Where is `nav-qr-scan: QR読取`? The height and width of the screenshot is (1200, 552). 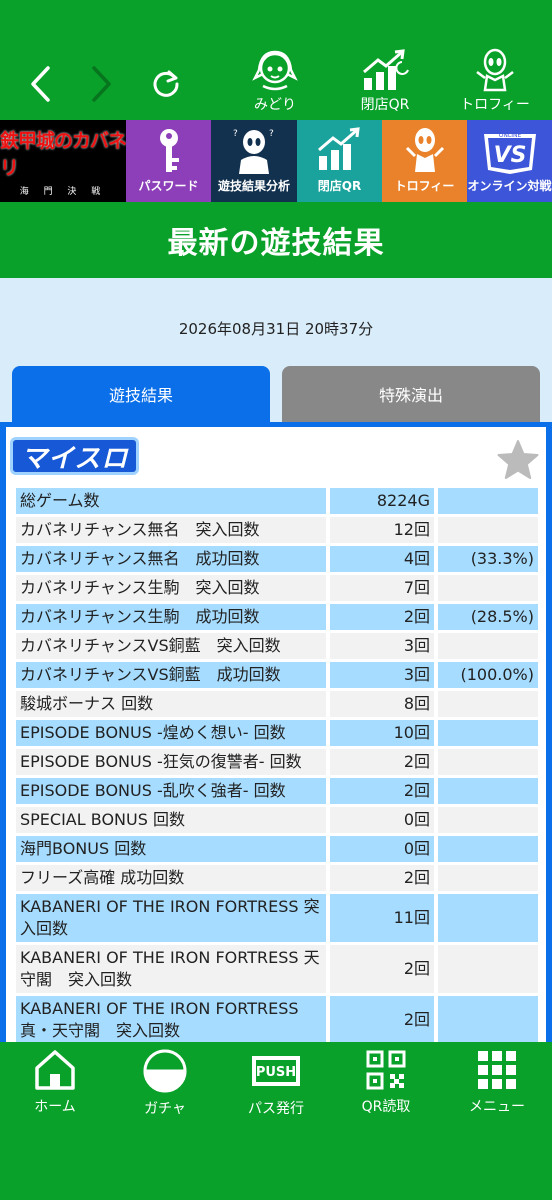 nav-qr-scan: QR読取 is located at coordinates (386, 1082).